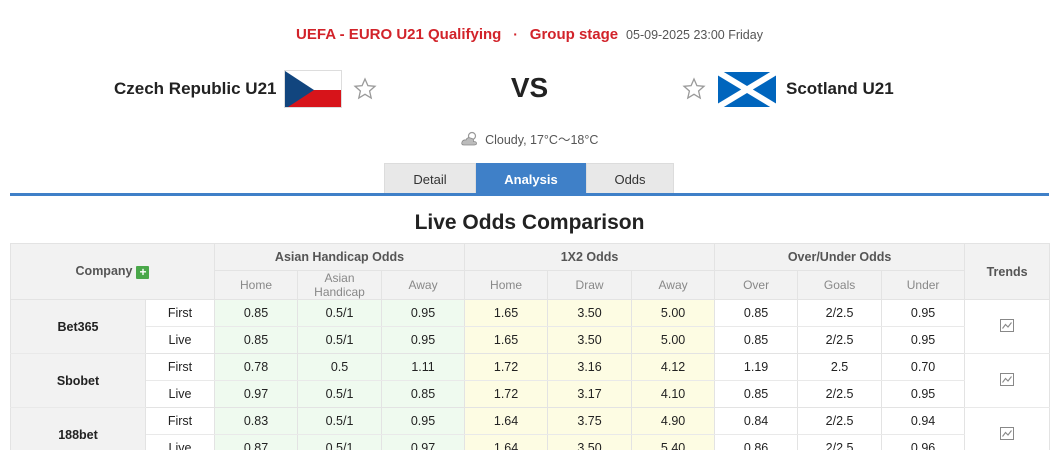  Describe the element at coordinates (506, 285) in the screenshot. I see `x12-home-subheader: Home` at that location.